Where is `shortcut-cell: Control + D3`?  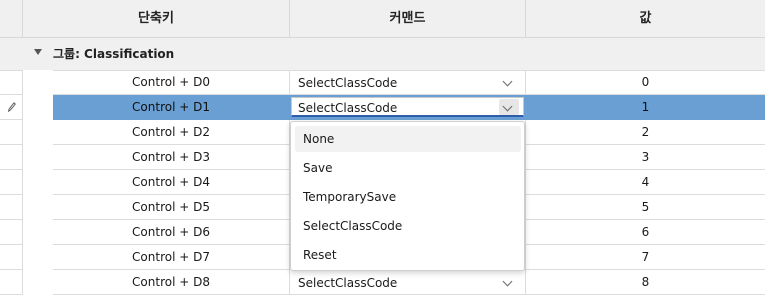 shortcut-cell: Control + D3 is located at coordinates (171, 157).